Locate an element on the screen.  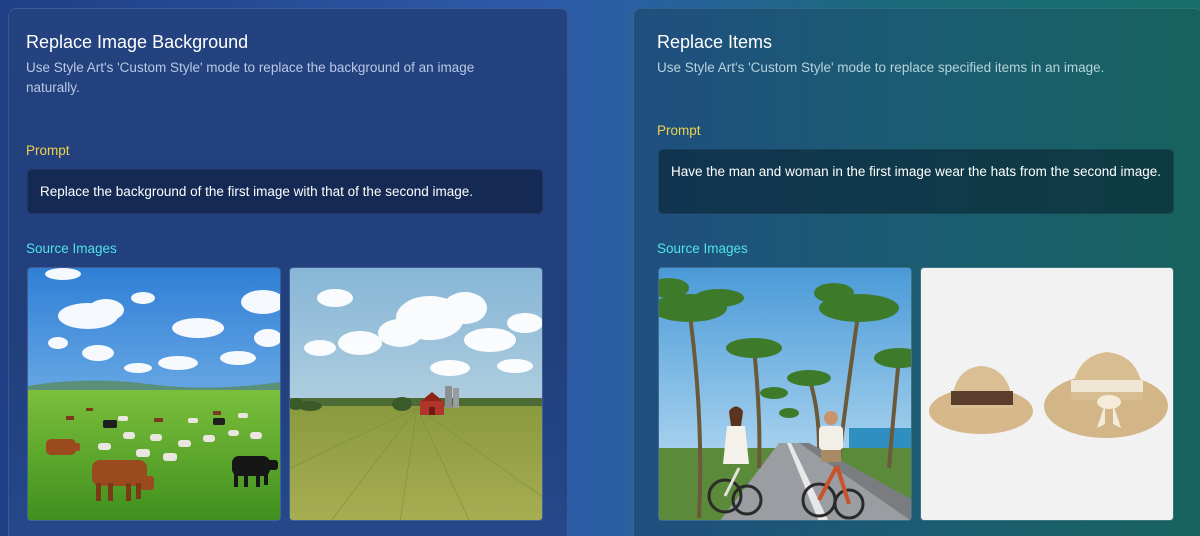
cyclists-image is located at coordinates (785, 394).